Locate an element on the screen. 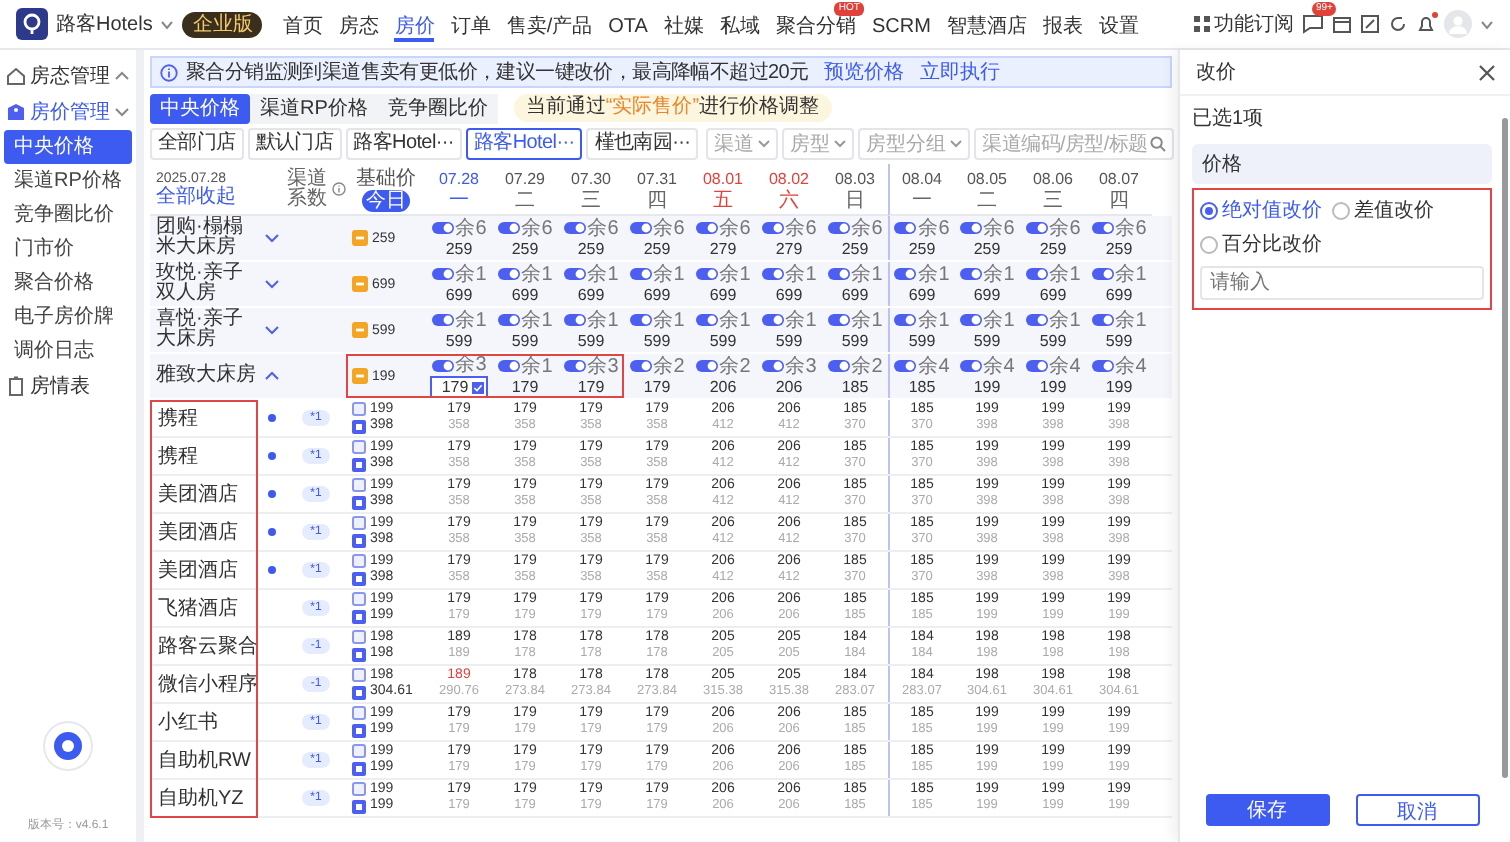 Image resolution: width=1510 pixels, height=842 pixels. store-tab: 槿也南园··· is located at coordinates (642, 144).